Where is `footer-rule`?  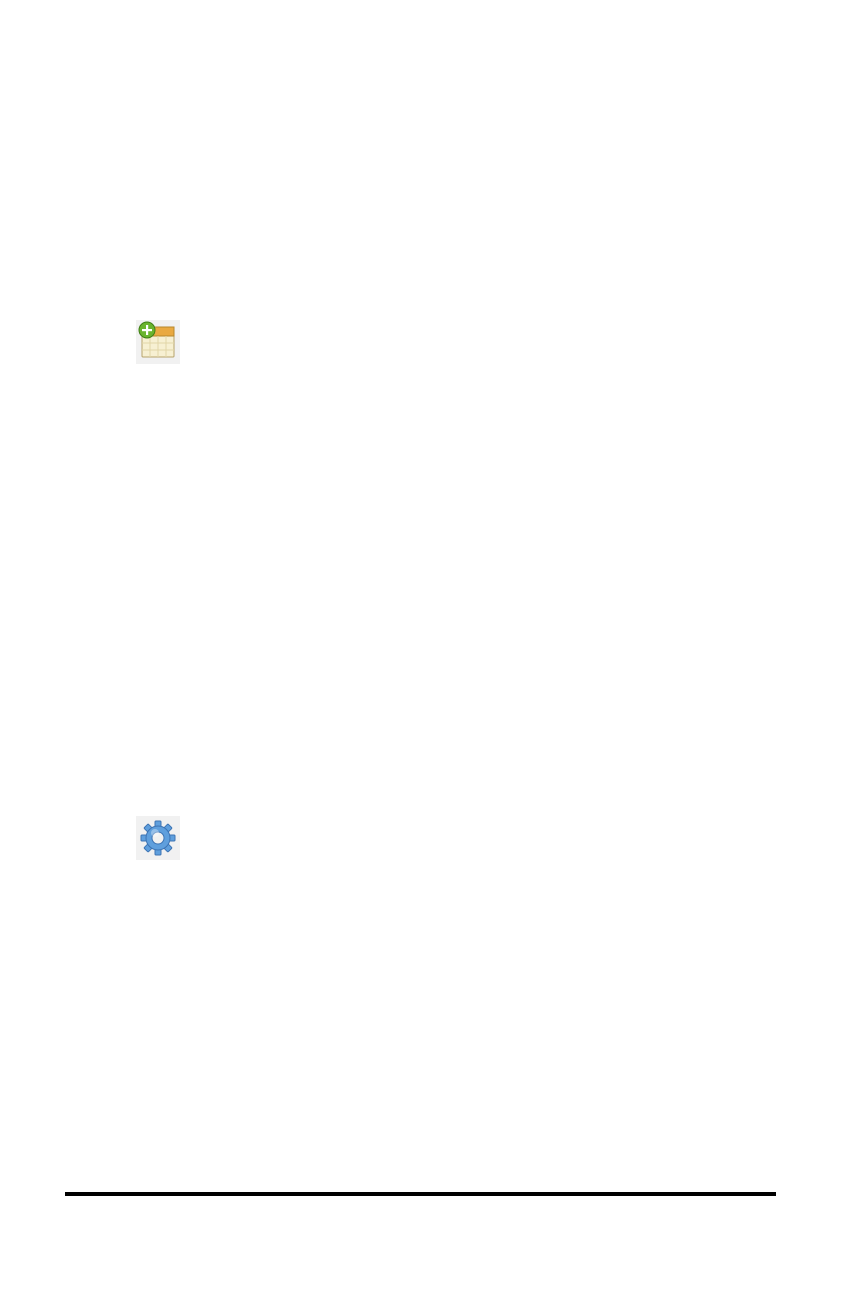
footer-rule is located at coordinates (420, 1194).